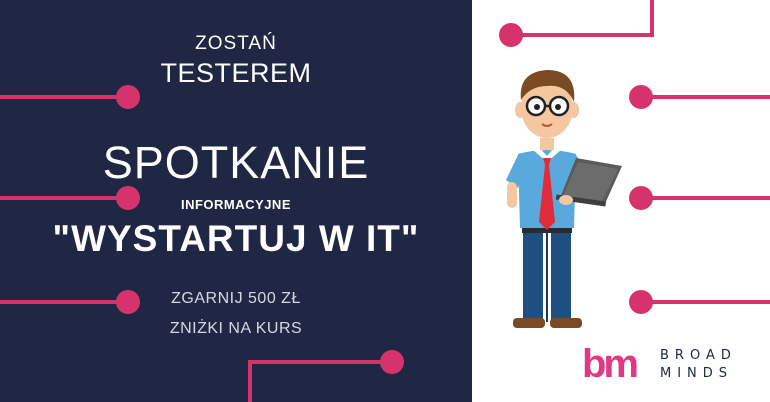  Describe the element at coordinates (236, 73) in the screenshot. I see `headline-line2: TESTEREM` at that location.